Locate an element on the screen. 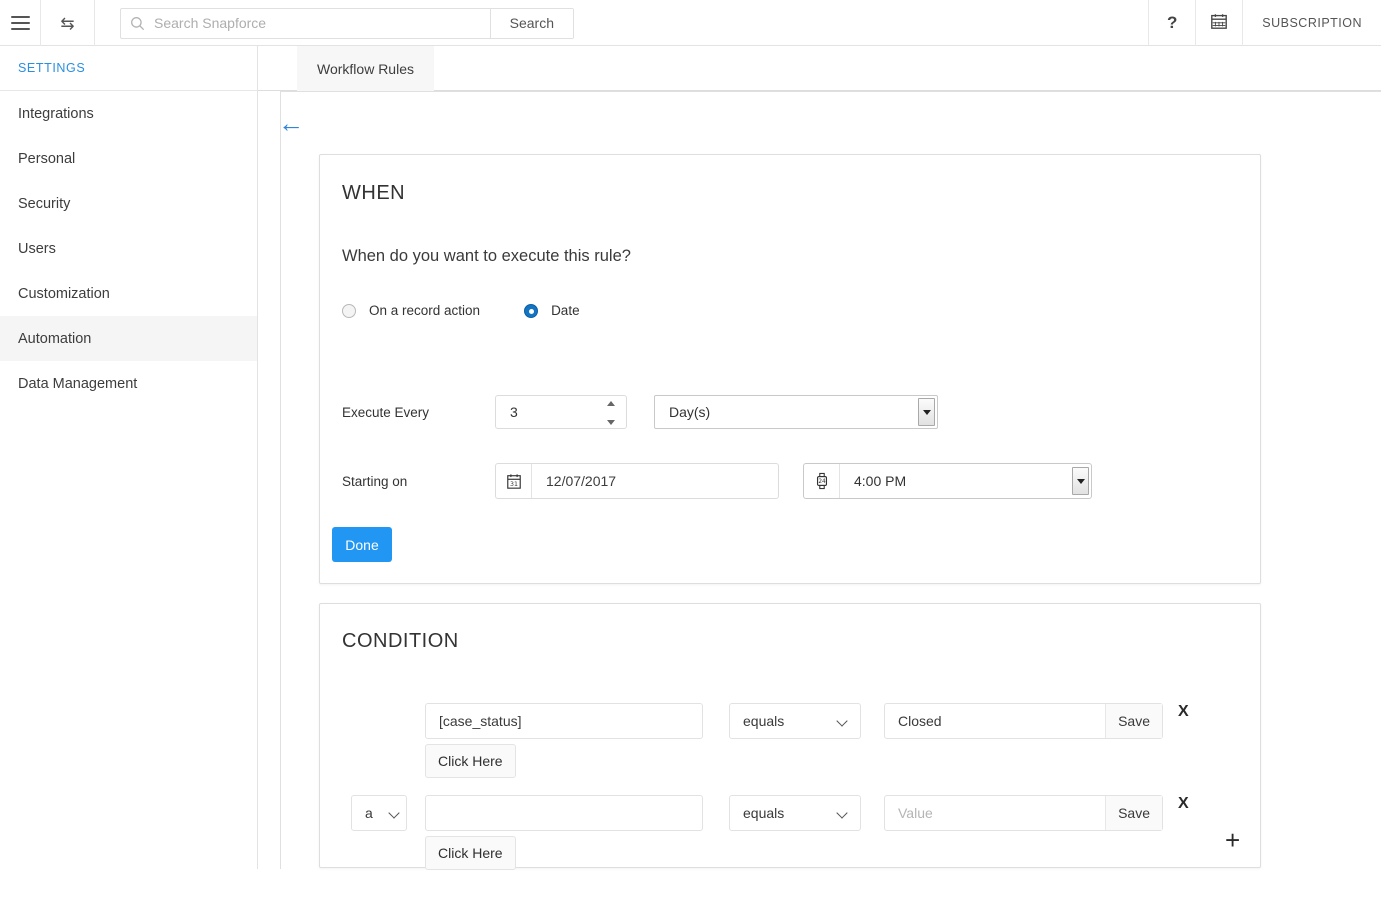 The image size is (1381, 916). search-box: Search is located at coordinates (347, 23).